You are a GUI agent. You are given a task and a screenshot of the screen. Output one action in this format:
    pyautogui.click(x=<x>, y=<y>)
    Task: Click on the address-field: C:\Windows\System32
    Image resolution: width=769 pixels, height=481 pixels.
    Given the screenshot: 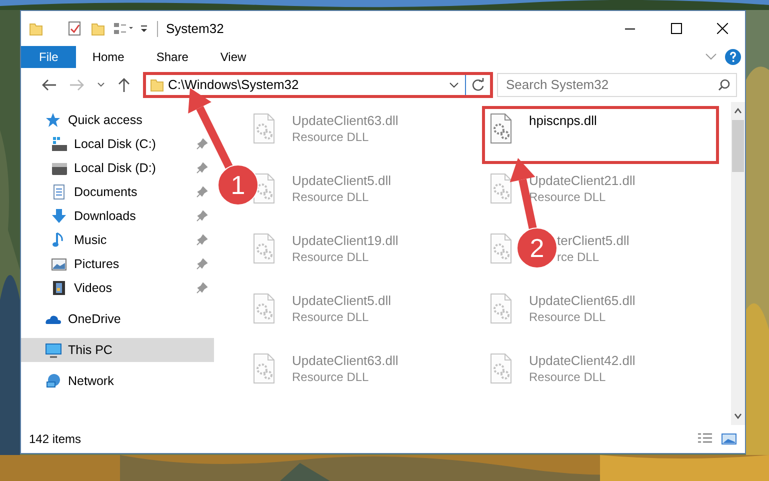 What is the action you would take?
    pyautogui.click(x=306, y=84)
    